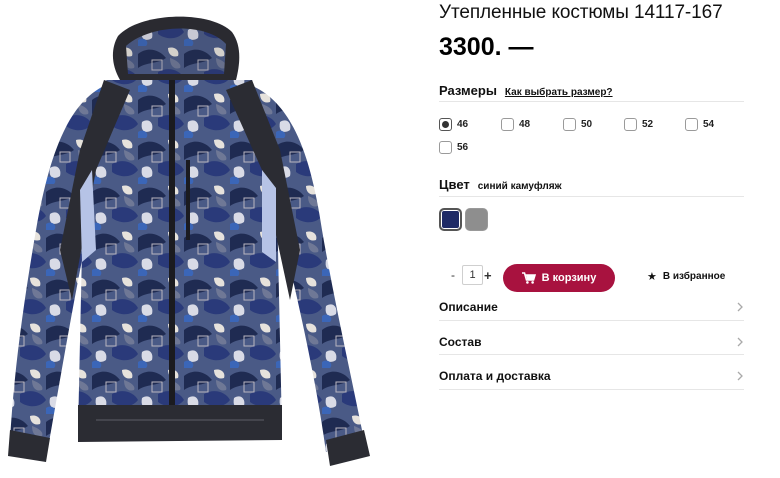 This screenshot has height=478, width=780. I want to click on accordion-composition: Состав, so click(591, 342).